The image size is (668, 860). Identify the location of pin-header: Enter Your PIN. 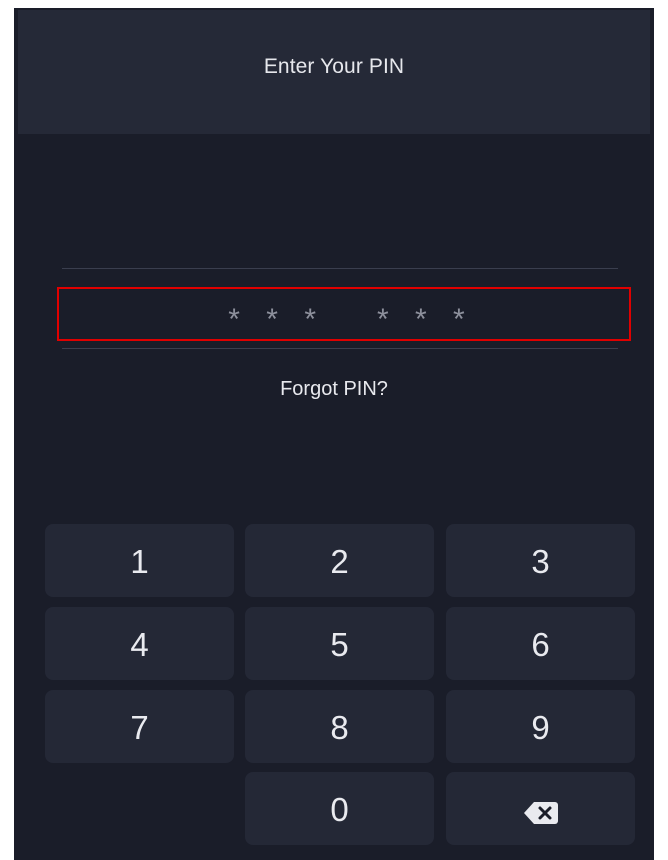
(334, 72).